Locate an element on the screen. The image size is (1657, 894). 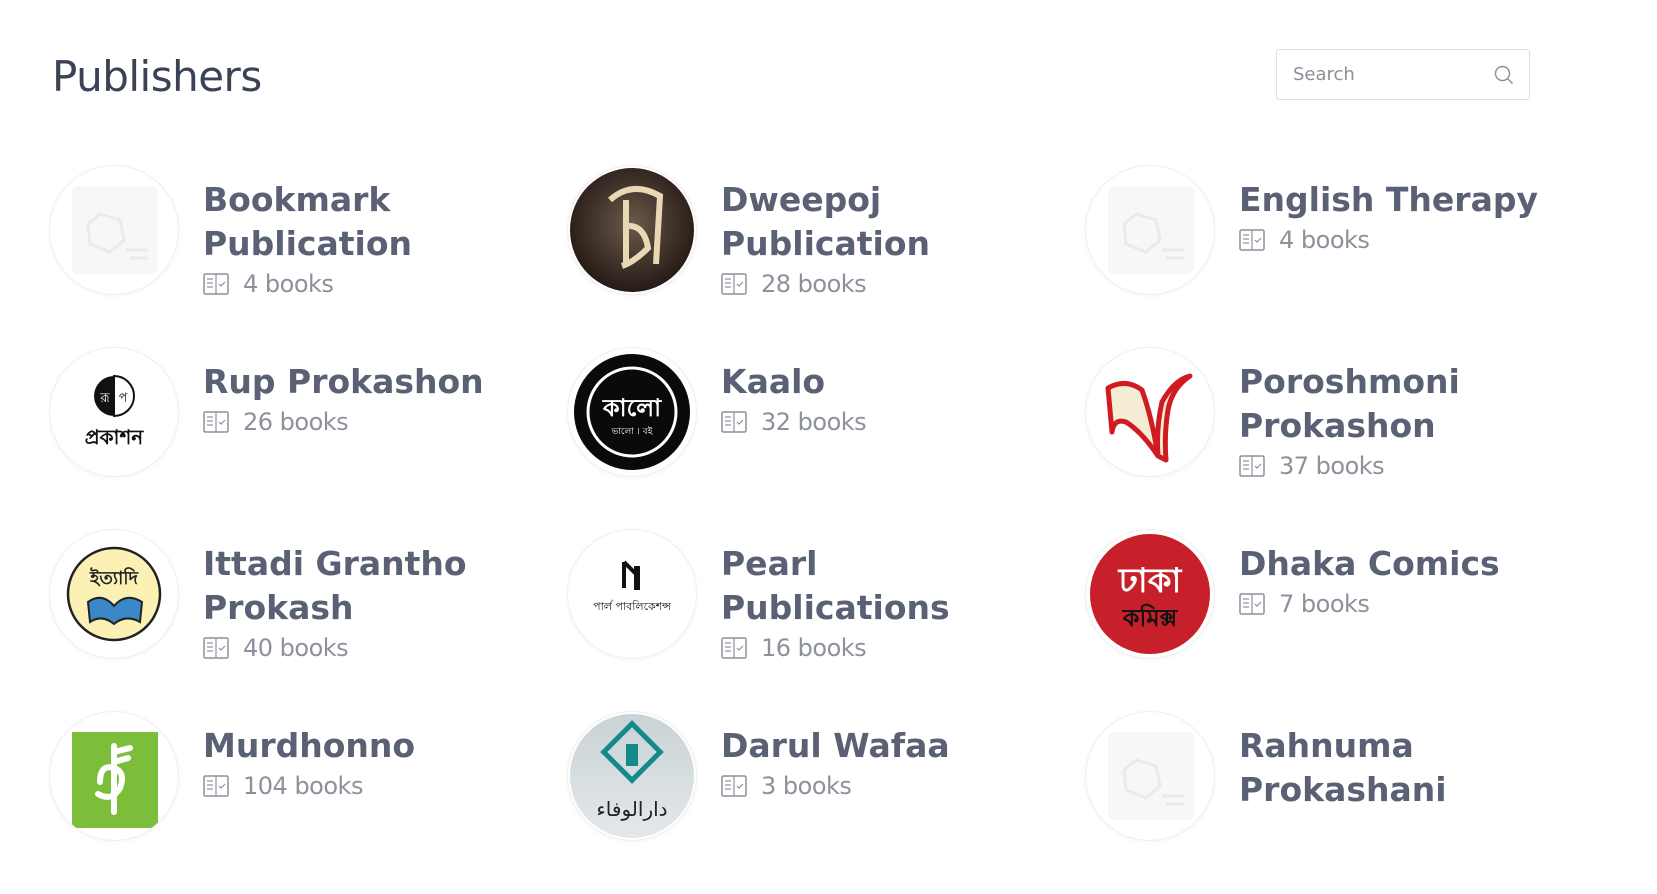
publisher-card-poroshmoni-prokashon: Poroshmoni Prokashon 37 books is located at coordinates (1345, 439).